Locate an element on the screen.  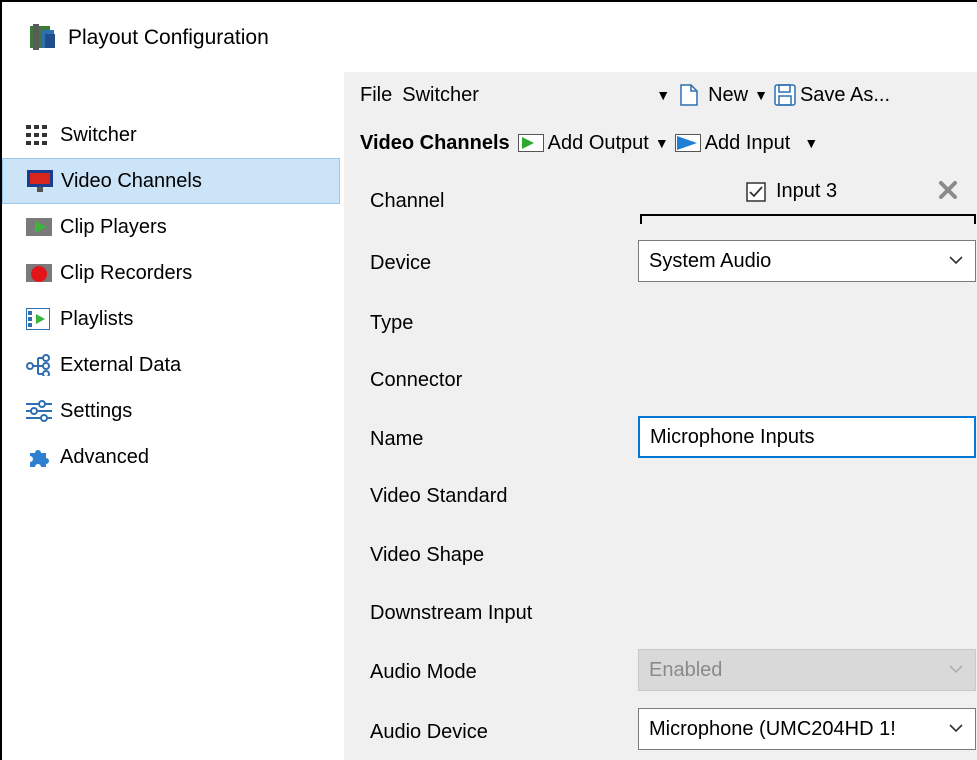
window-title: Playout Configuration is located at coordinates (168, 37).